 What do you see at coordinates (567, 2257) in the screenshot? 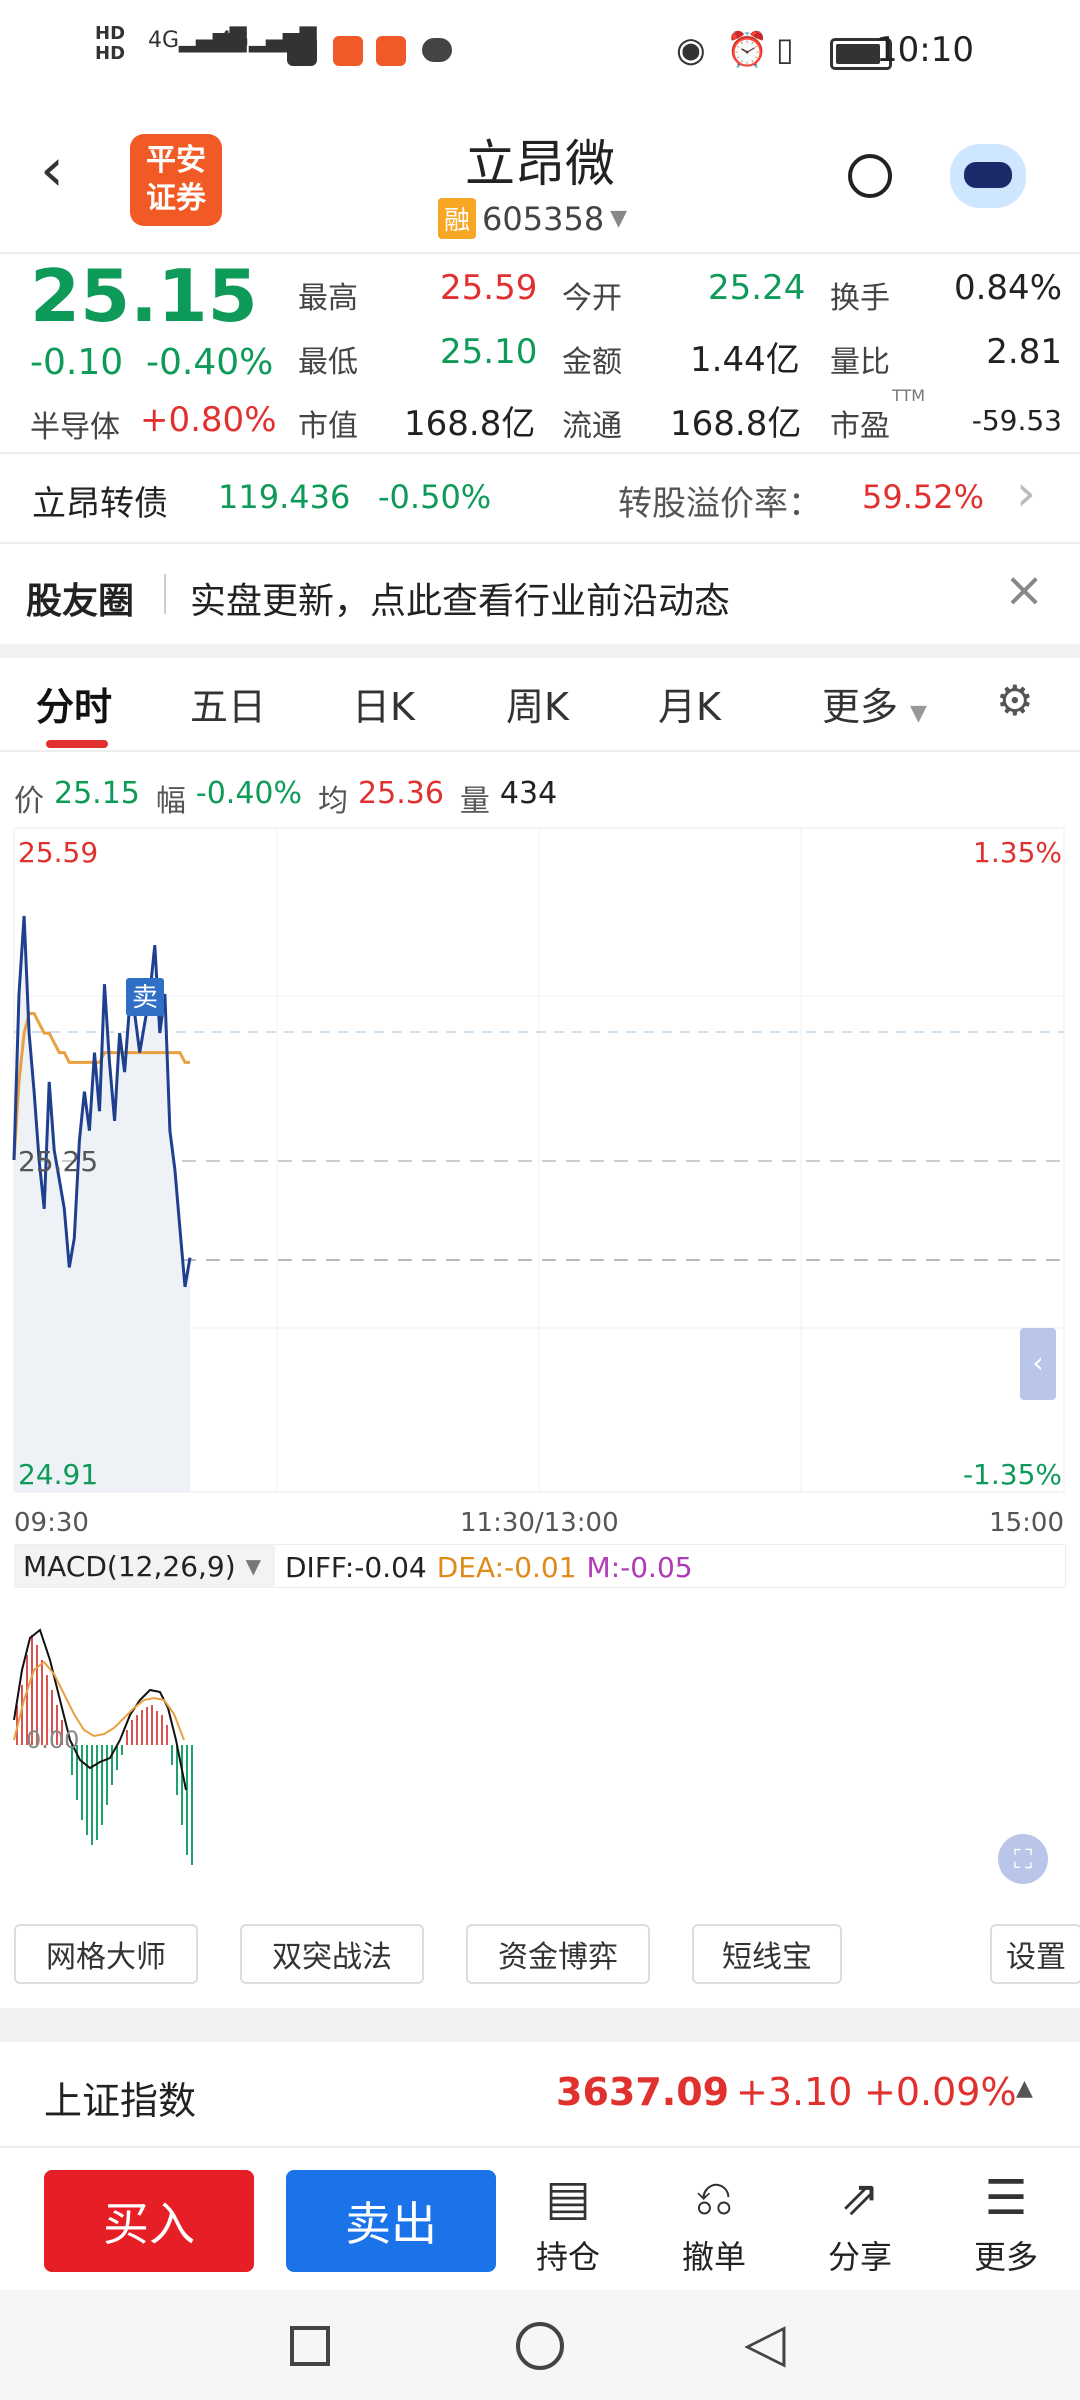
I see `holdings-label: 持仓` at bounding box center [567, 2257].